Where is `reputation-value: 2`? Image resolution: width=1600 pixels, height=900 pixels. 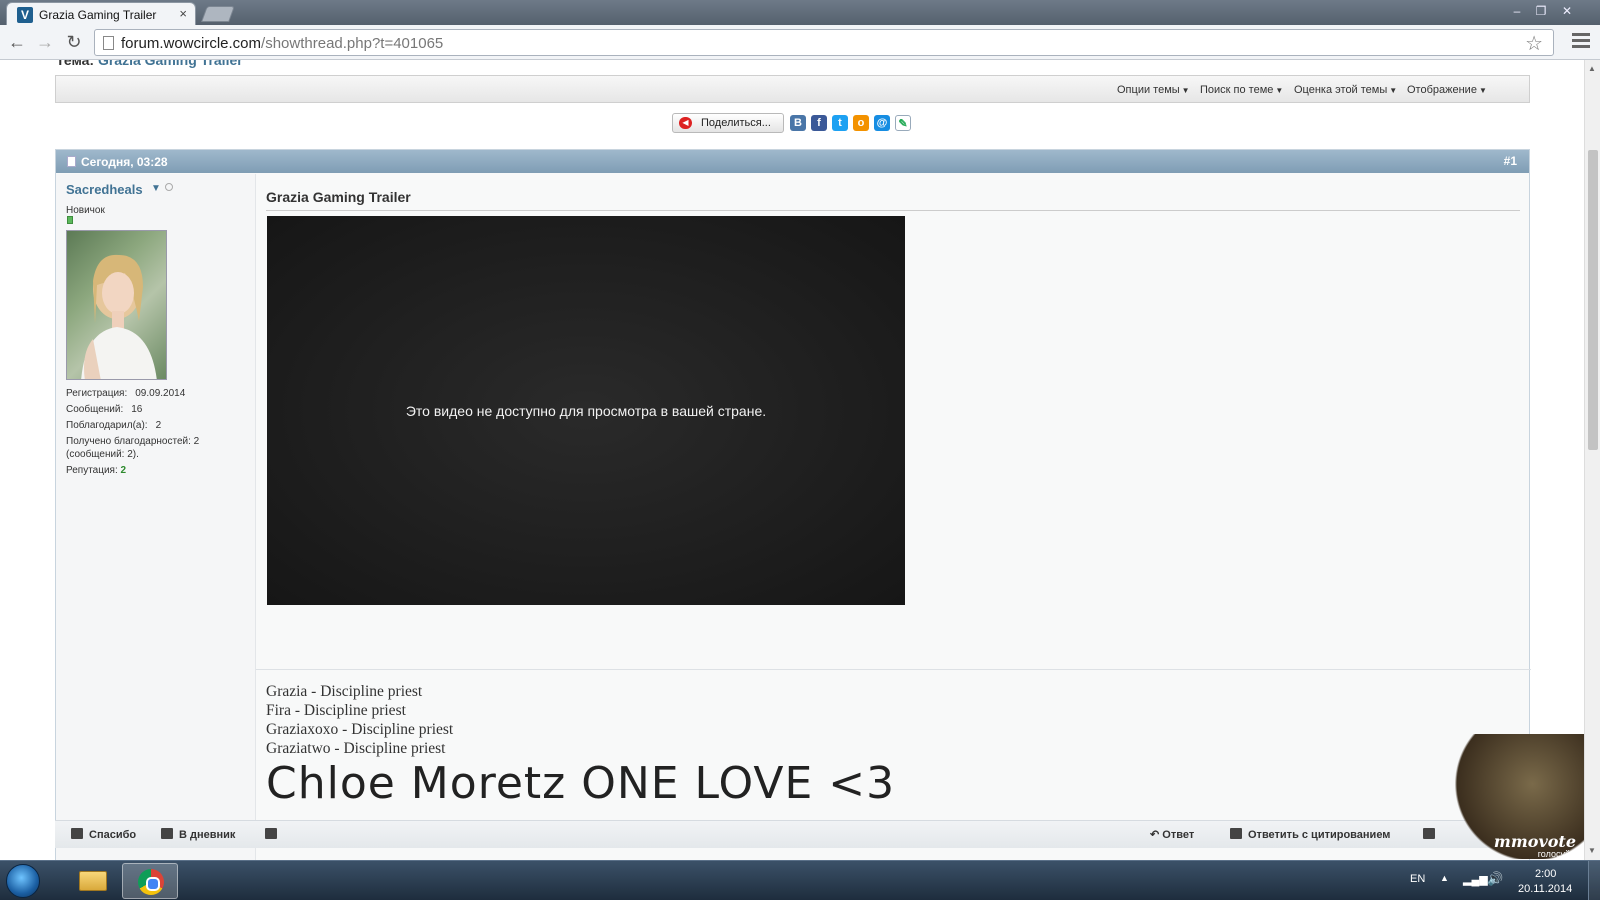 reputation-value: 2 is located at coordinates (123, 470).